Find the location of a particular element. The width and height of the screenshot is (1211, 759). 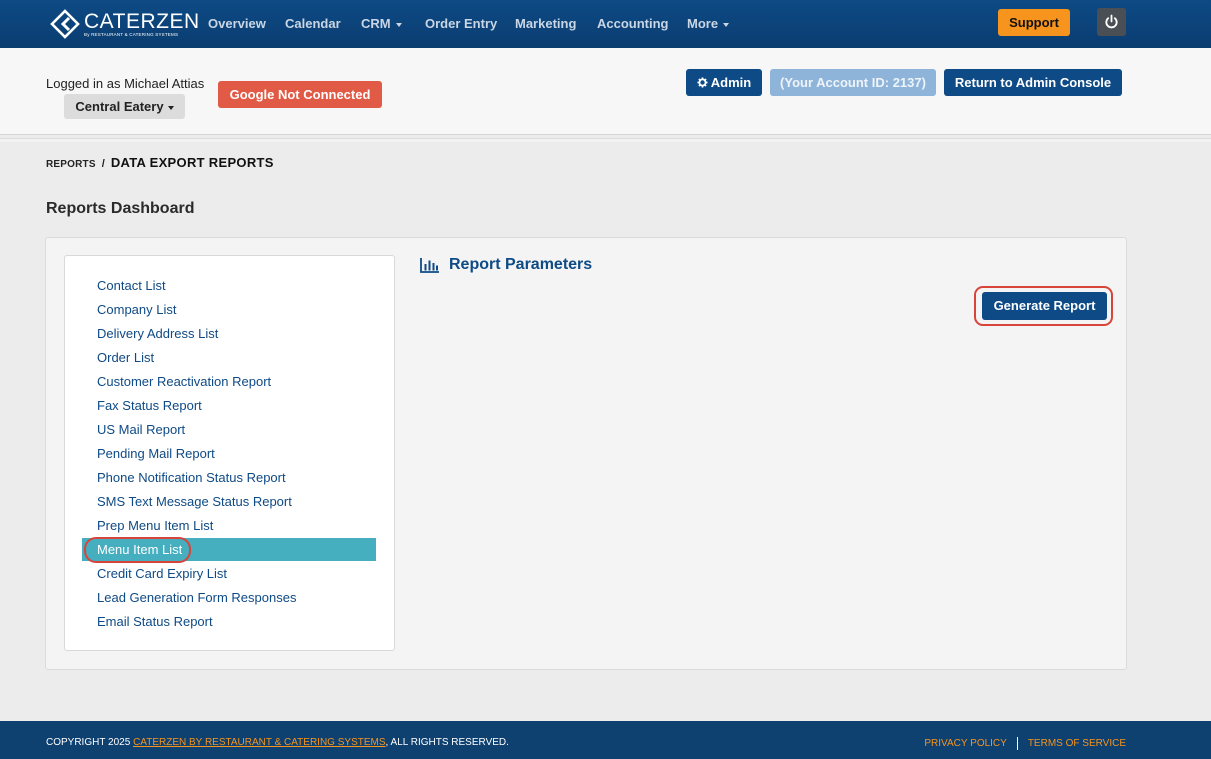

report-customer-reactivation: Customer Reactivation Report is located at coordinates (184, 381).